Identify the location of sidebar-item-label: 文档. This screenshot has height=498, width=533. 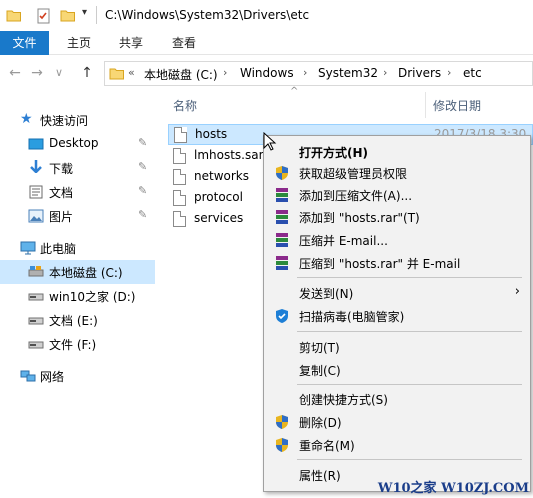
(61, 193).